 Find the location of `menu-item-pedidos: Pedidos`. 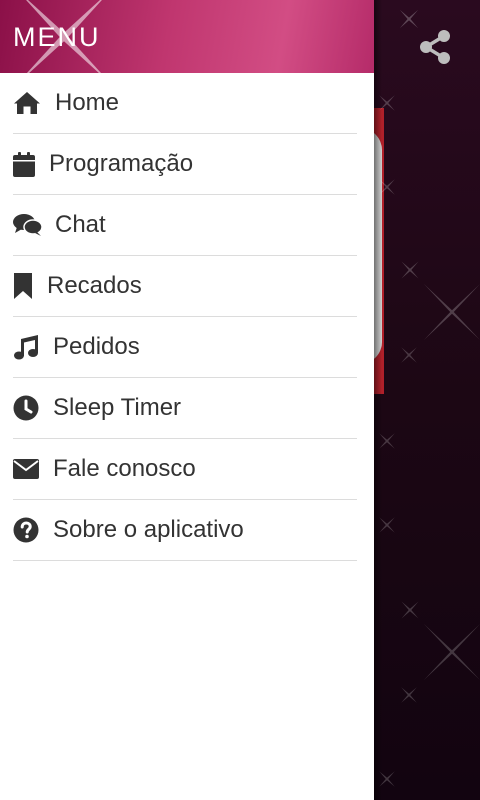

menu-item-pedidos: Pedidos is located at coordinates (185, 347).